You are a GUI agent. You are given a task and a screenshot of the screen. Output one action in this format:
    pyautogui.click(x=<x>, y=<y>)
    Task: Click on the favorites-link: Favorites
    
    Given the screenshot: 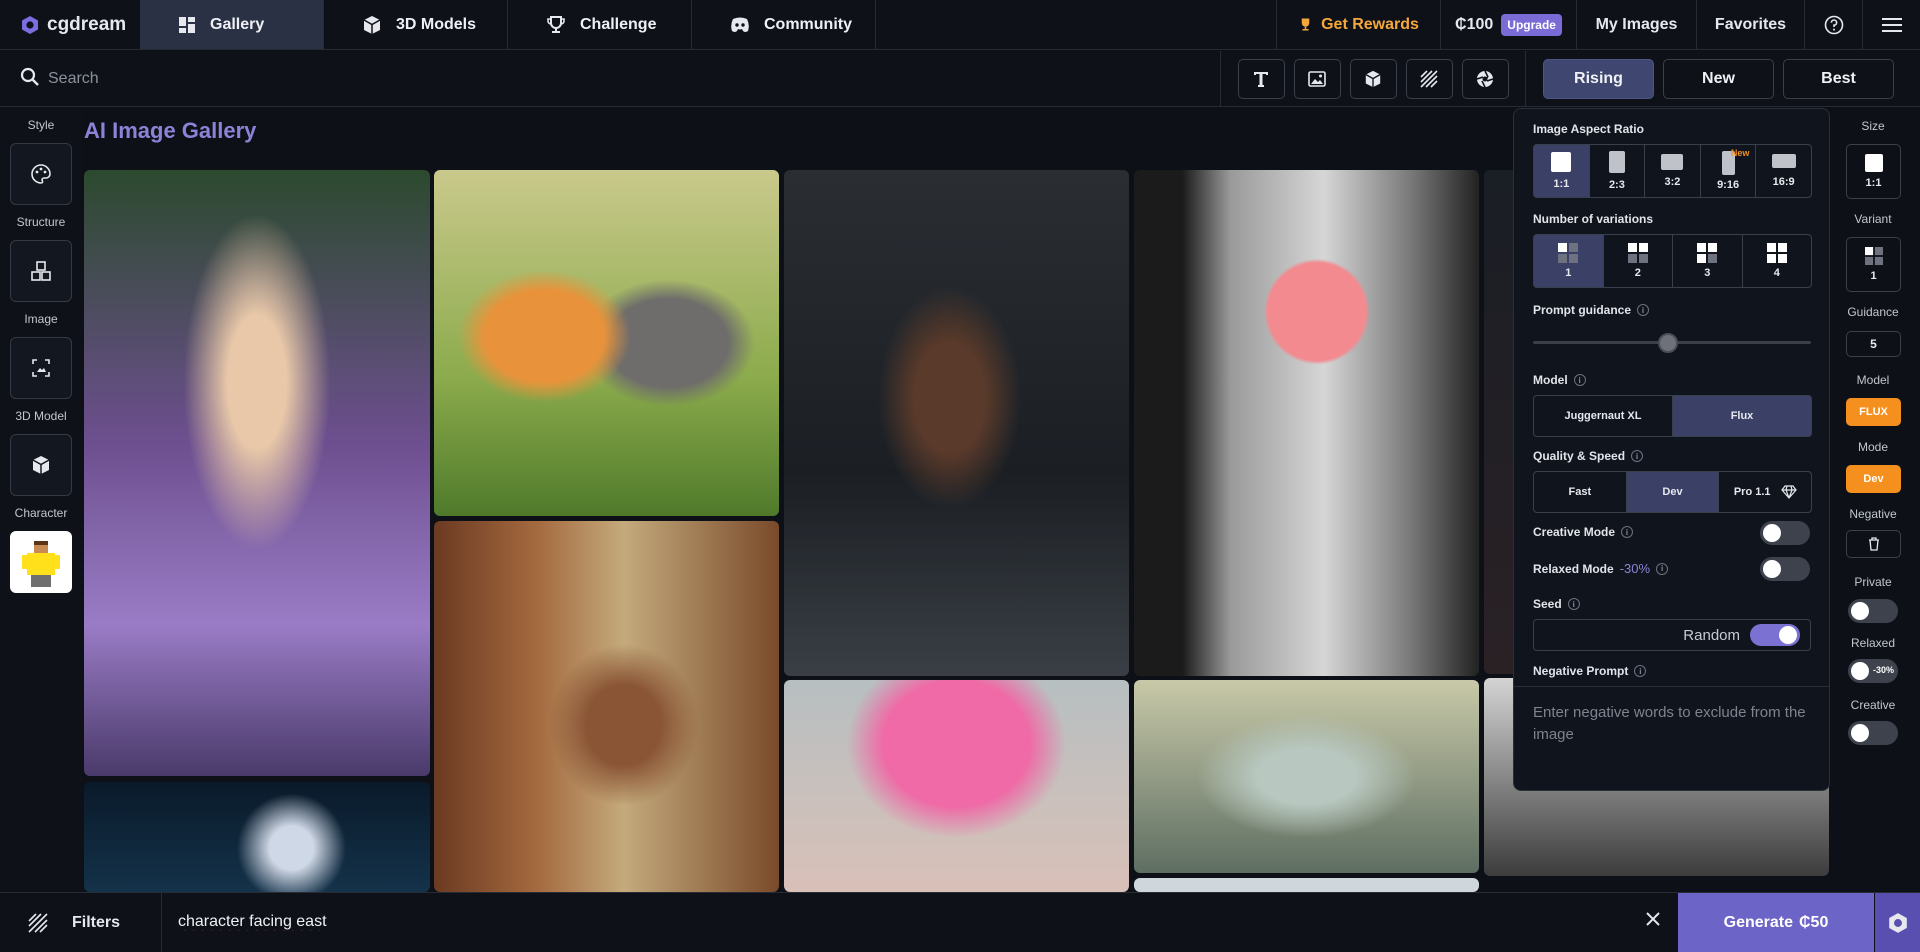 What is the action you would take?
    pyautogui.click(x=1750, y=24)
    